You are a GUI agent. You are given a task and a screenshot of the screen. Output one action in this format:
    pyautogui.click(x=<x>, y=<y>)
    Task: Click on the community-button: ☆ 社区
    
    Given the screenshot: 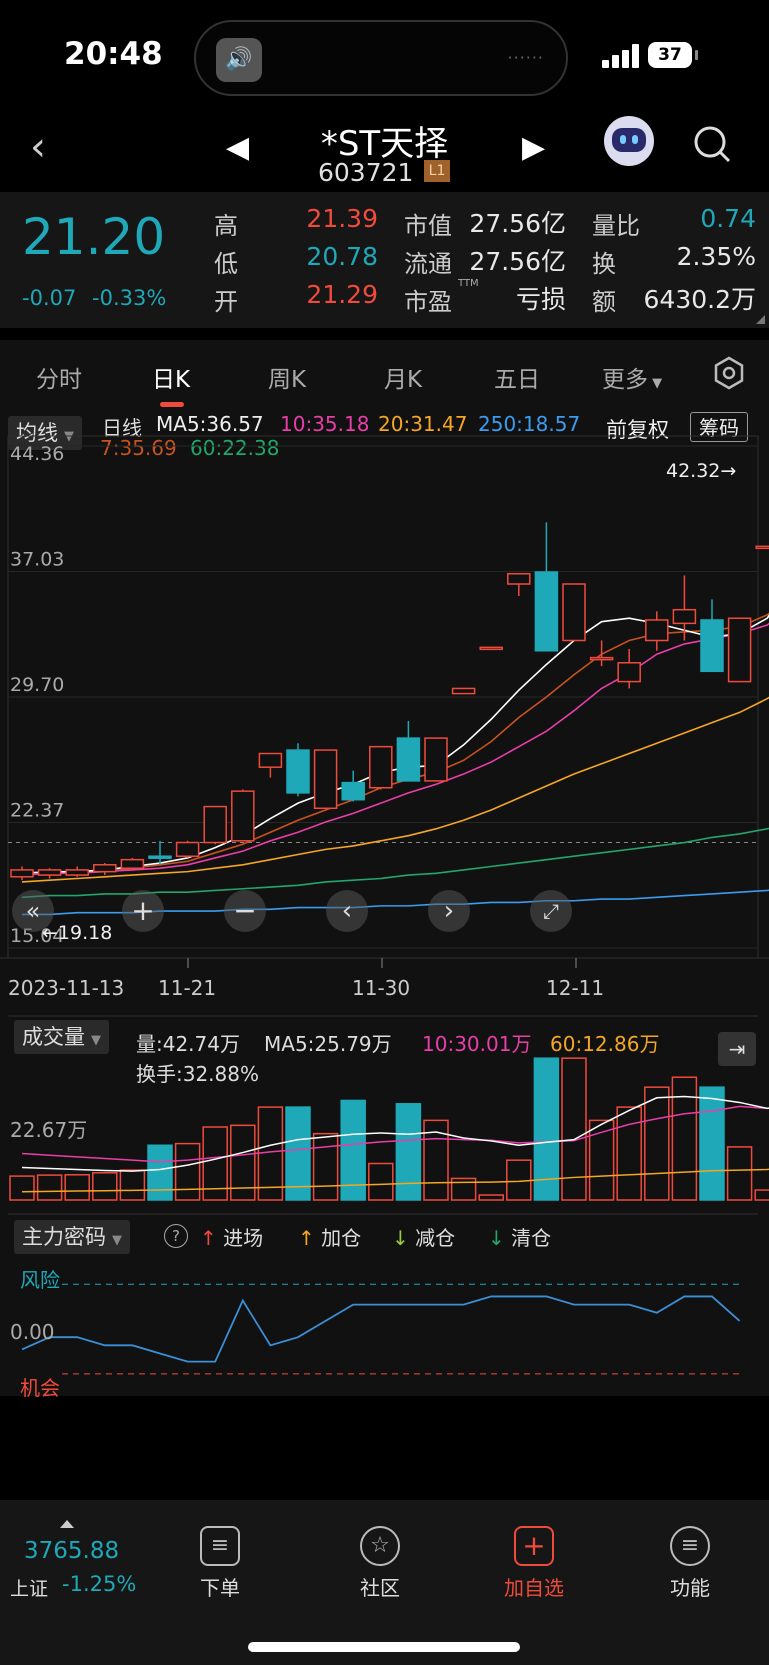 What is the action you would take?
    pyautogui.click(x=380, y=1563)
    